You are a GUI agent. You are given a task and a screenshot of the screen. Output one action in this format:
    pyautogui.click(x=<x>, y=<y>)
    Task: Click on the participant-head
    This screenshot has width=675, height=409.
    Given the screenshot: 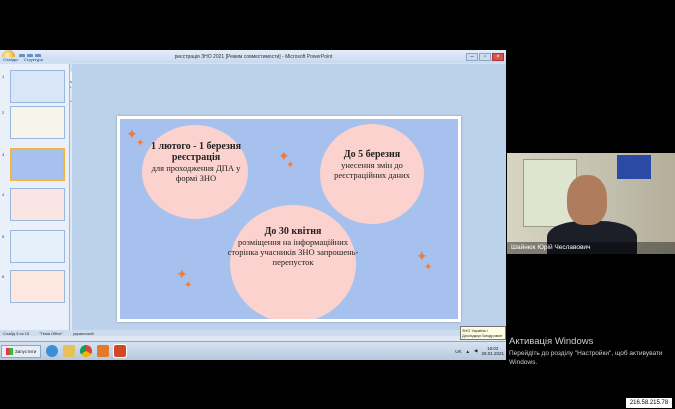 What is the action you would take?
    pyautogui.click(x=587, y=200)
    